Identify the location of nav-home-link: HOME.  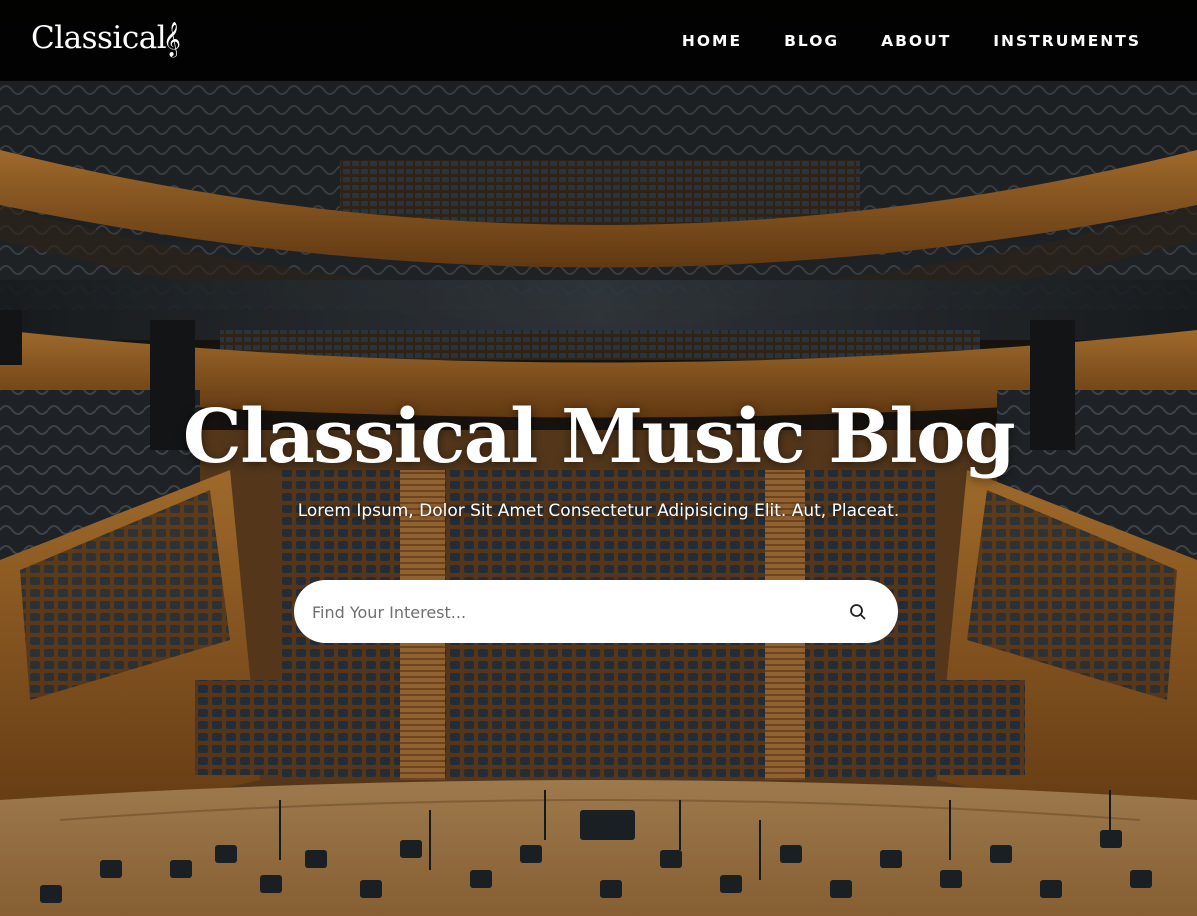
(691, 41).